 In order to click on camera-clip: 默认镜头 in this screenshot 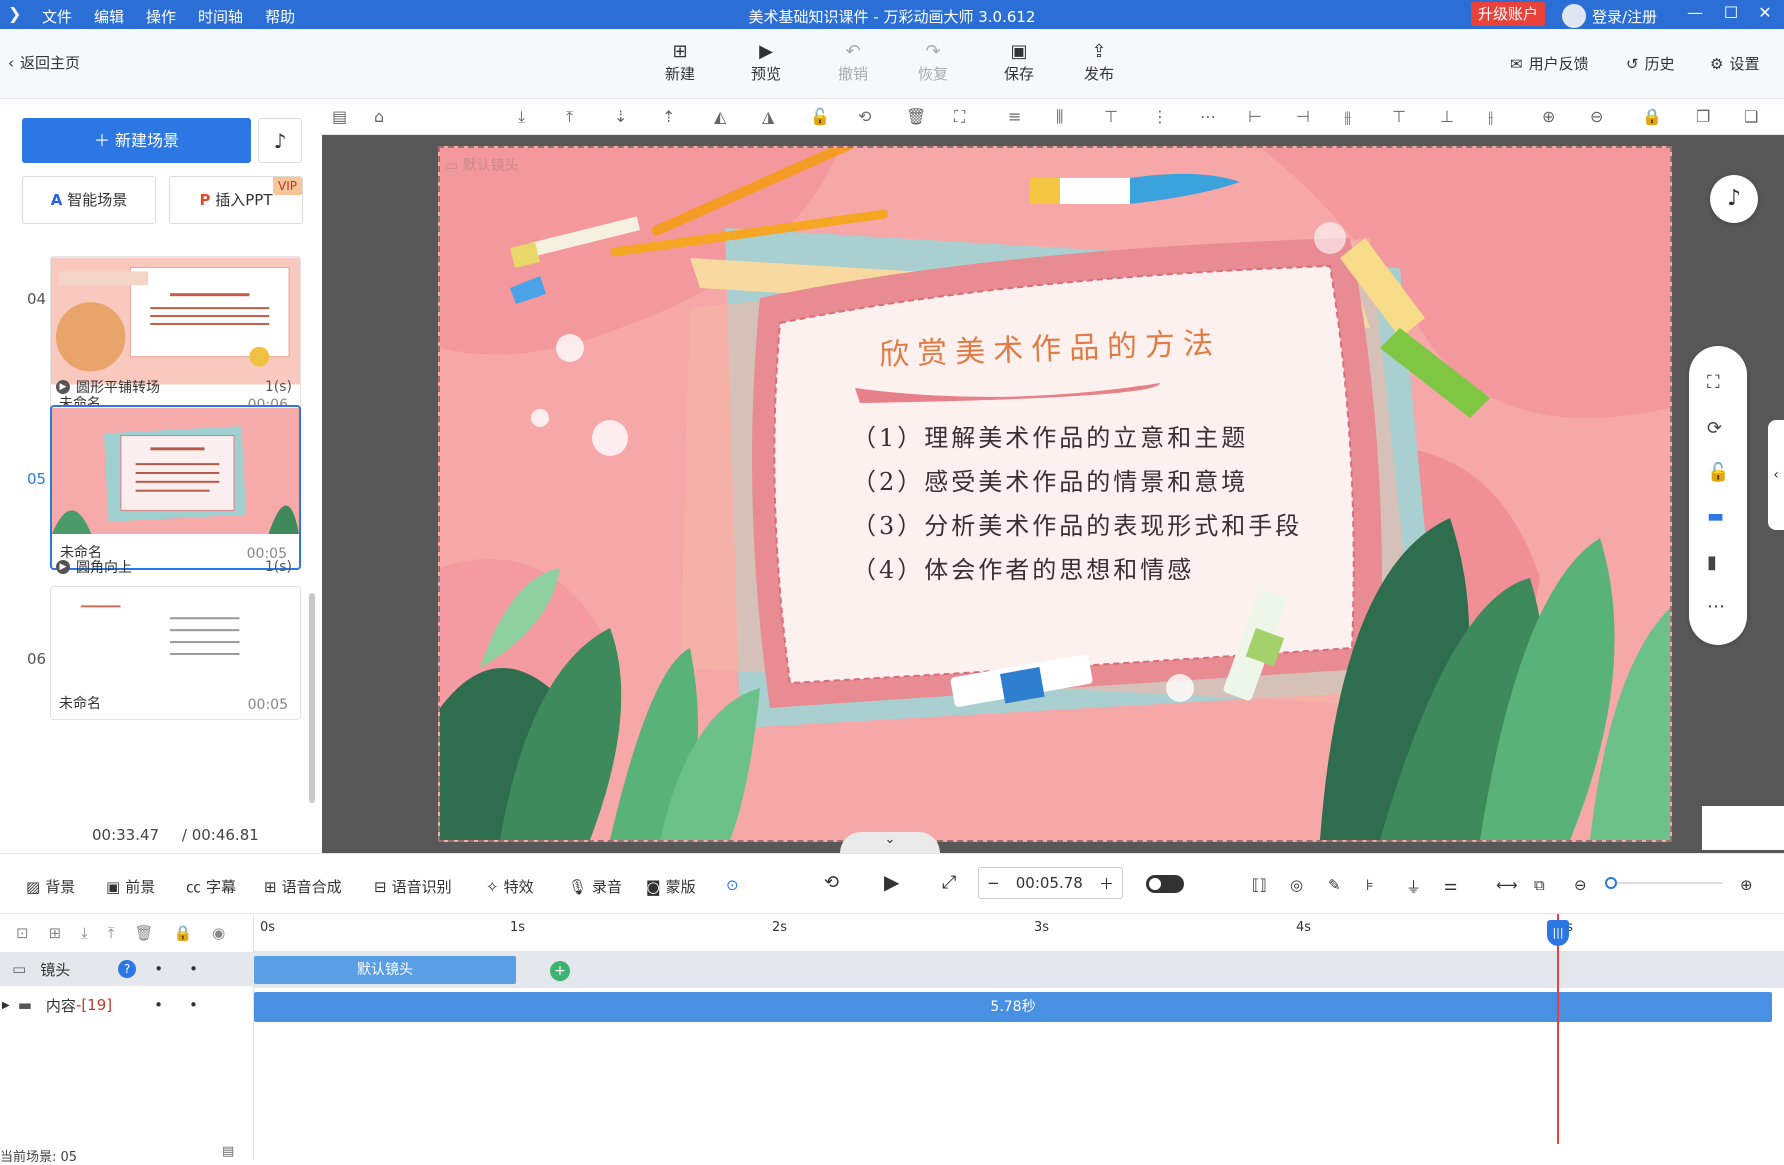, I will do `click(385, 970)`.